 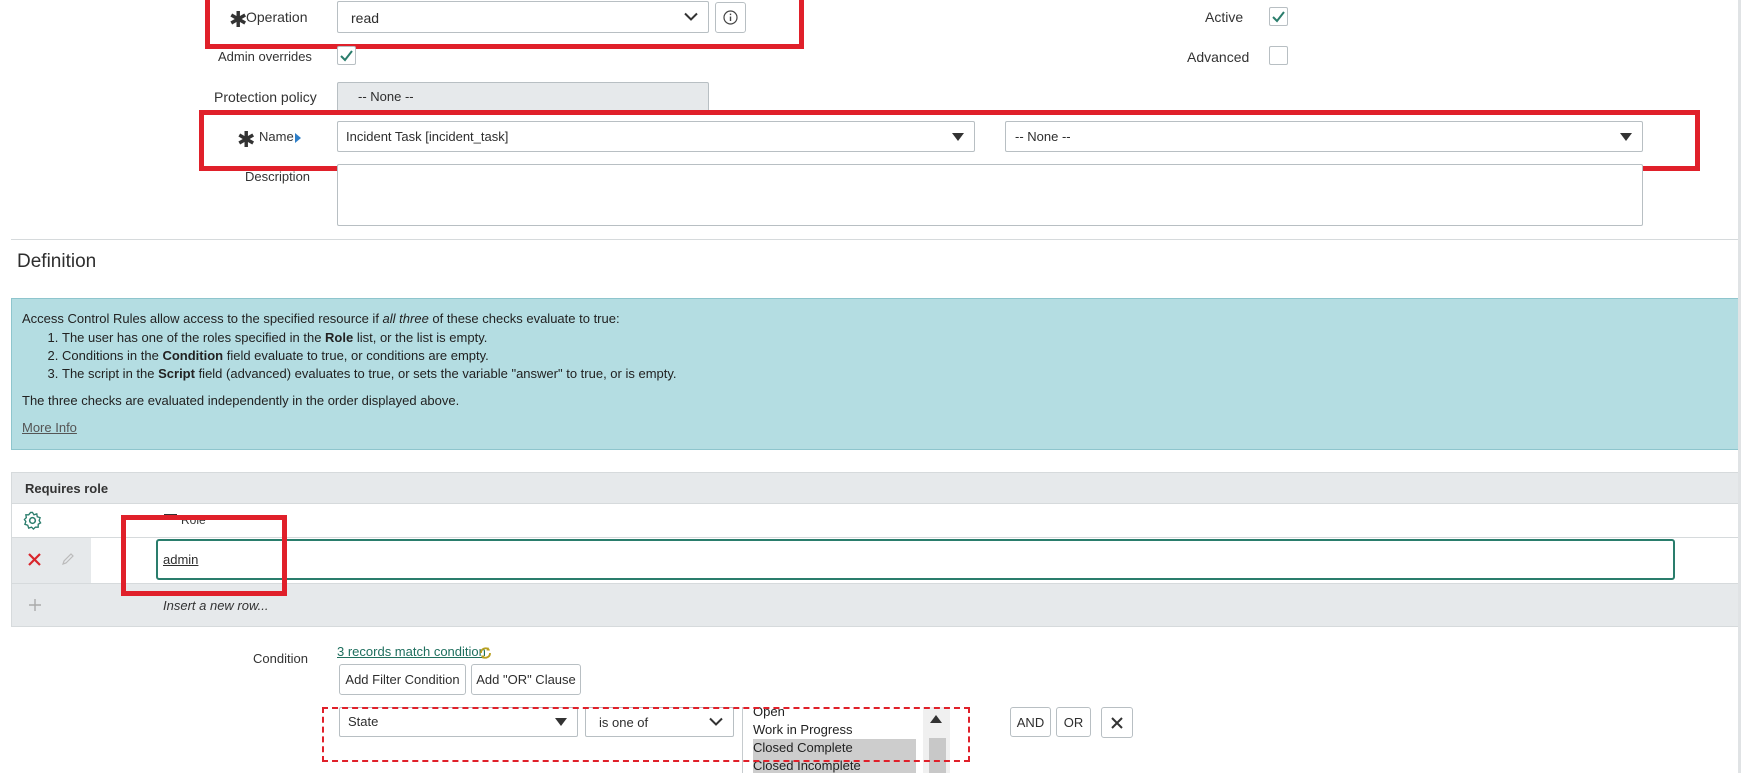 I want to click on admin-overrides-checkbox, so click(x=346, y=55).